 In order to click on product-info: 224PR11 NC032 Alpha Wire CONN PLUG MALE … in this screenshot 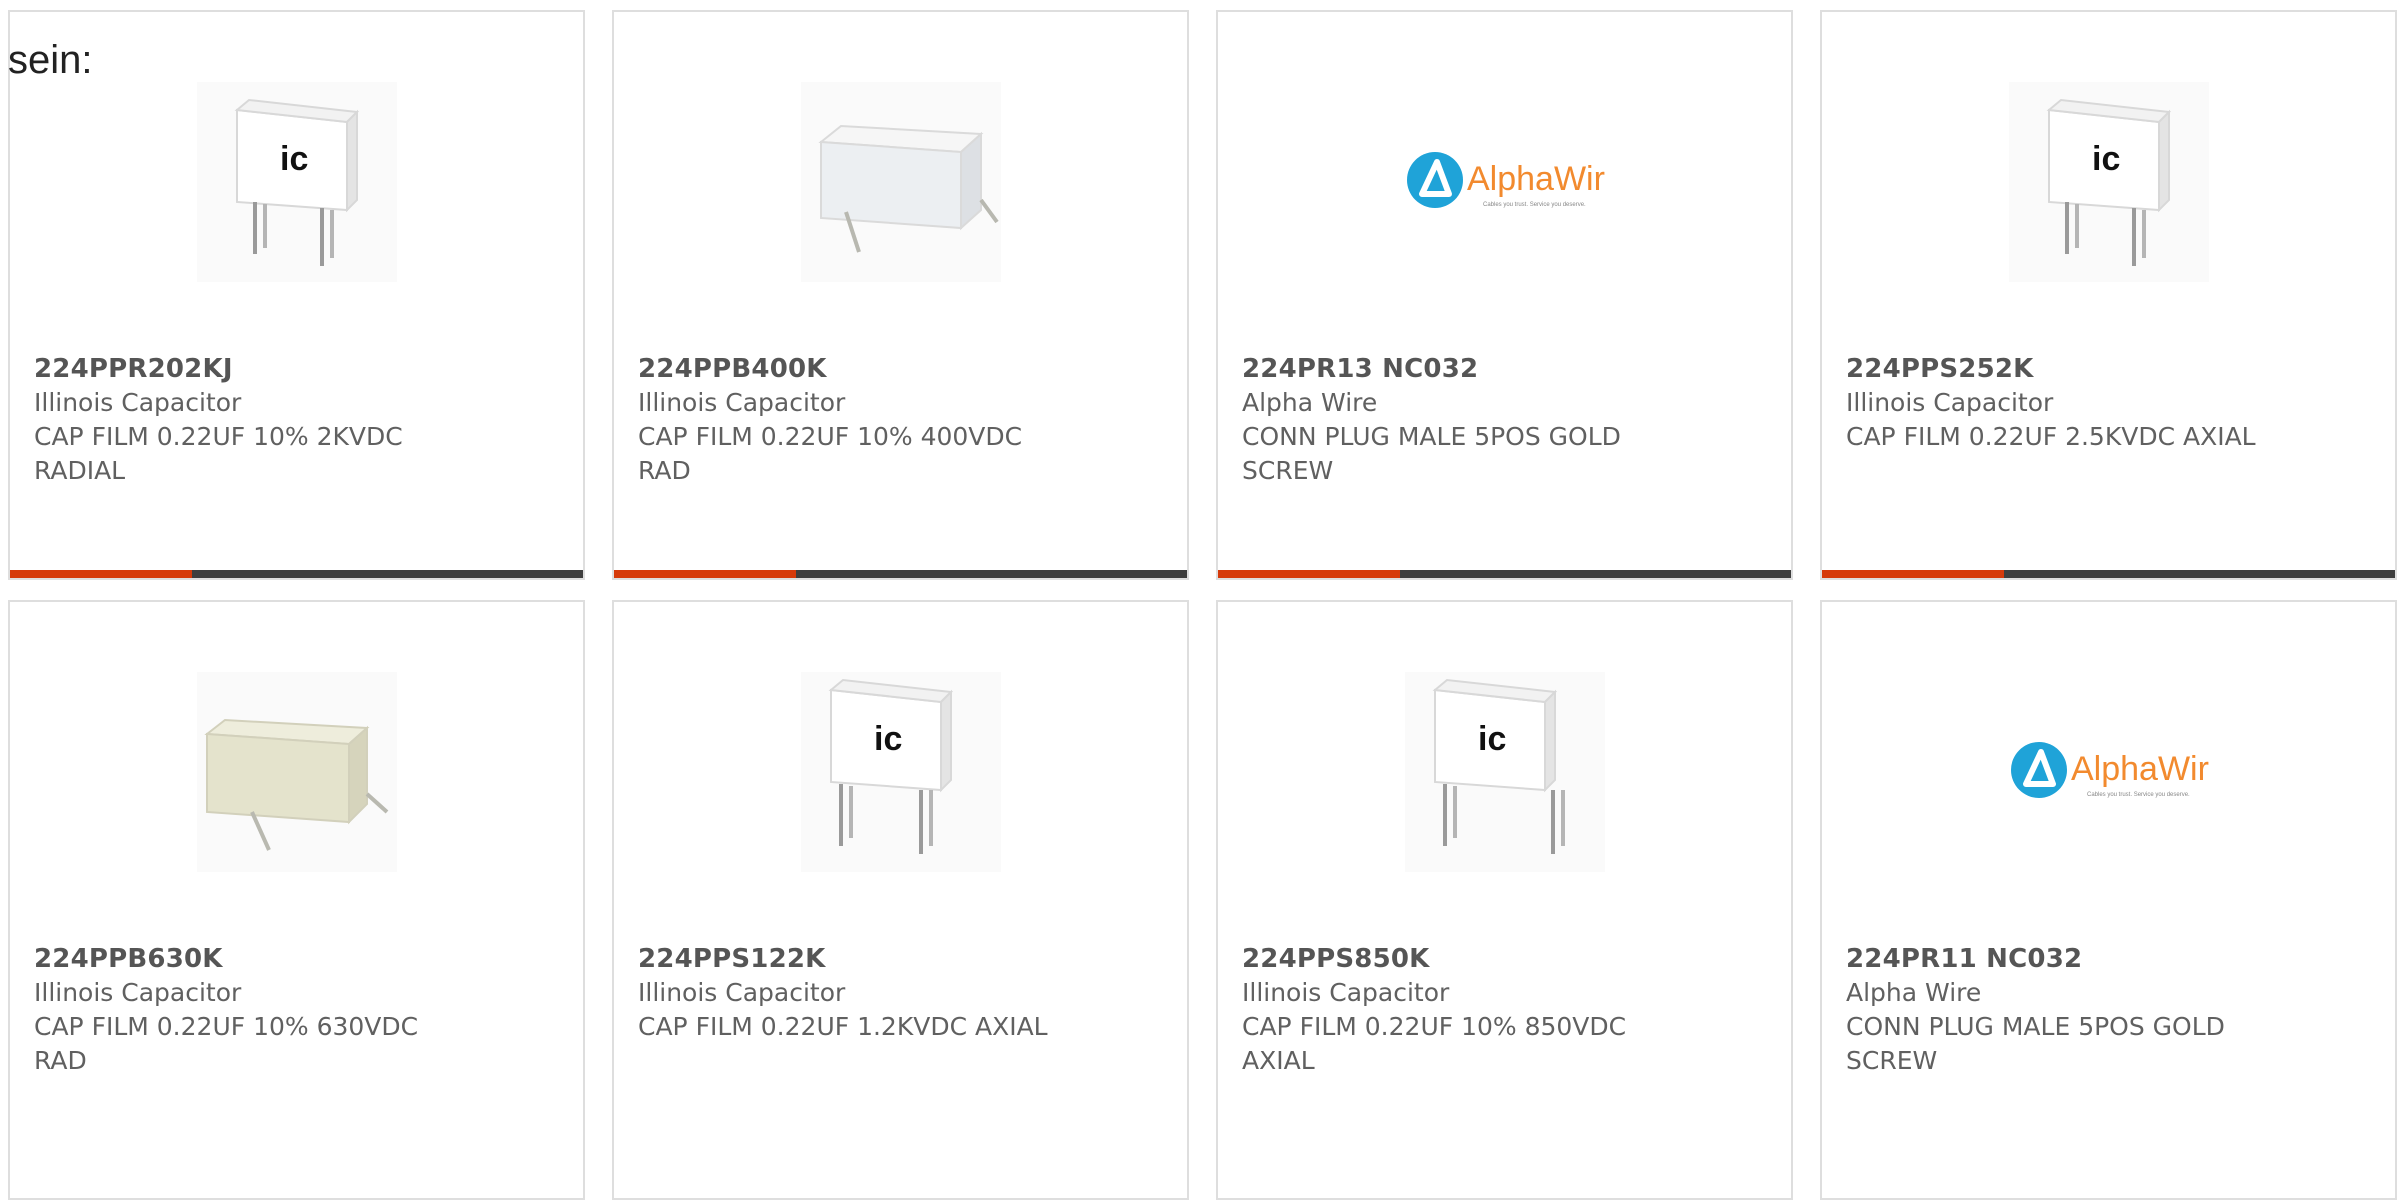, I will do `click(2110, 1010)`.